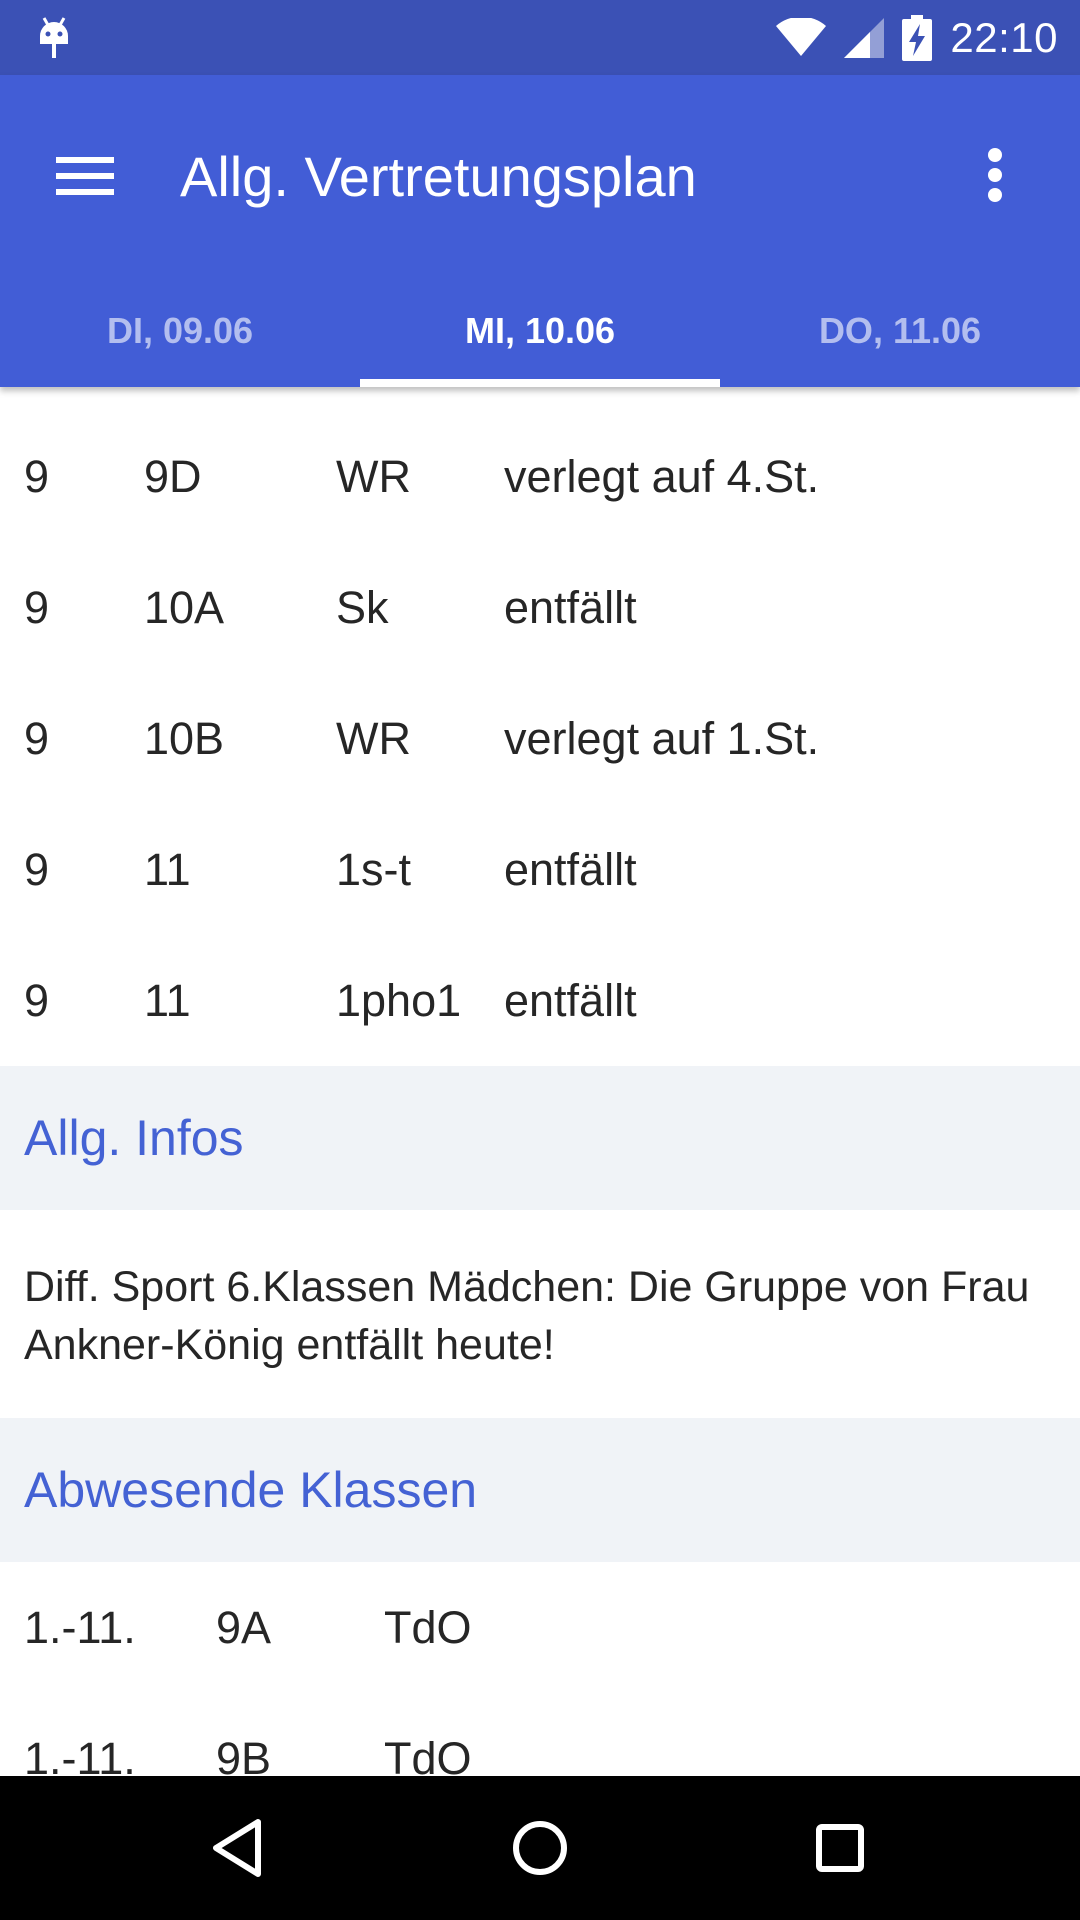 Image resolution: width=1080 pixels, height=1920 pixels. Describe the element at coordinates (900, 331) in the screenshot. I see `tab-thursday: DO, 11.06` at that location.